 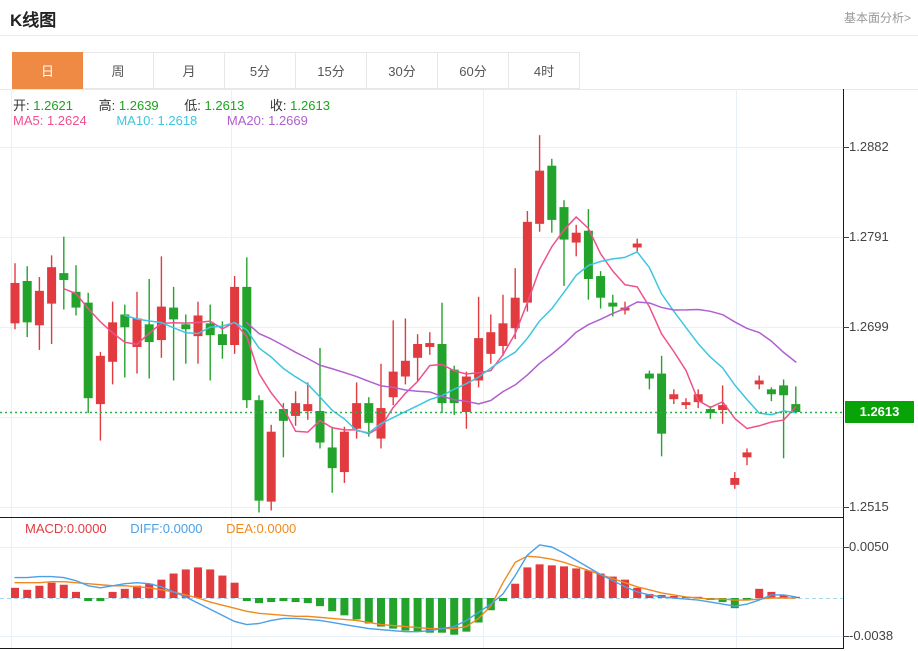 I want to click on price-axis-label: 1.2699, so click(x=869, y=326).